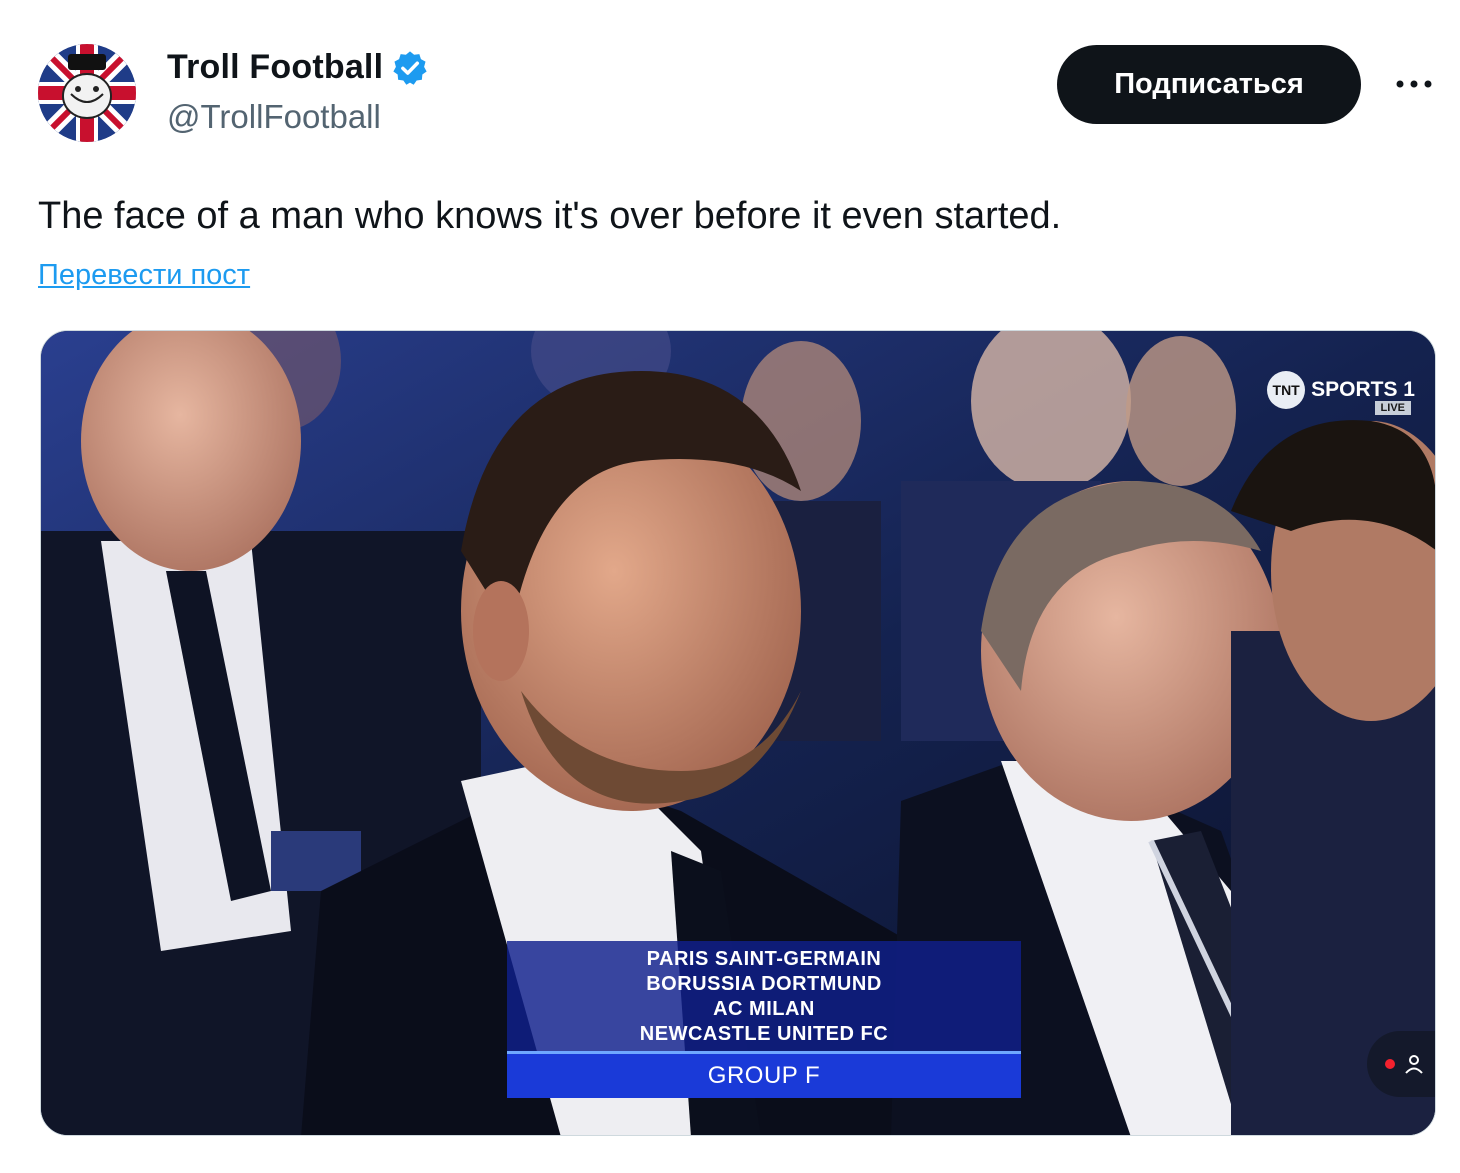 This screenshot has width=1460, height=1173. What do you see at coordinates (764, 959) in the screenshot?
I see `group-team: PARIS SAINT-GERMAIN` at bounding box center [764, 959].